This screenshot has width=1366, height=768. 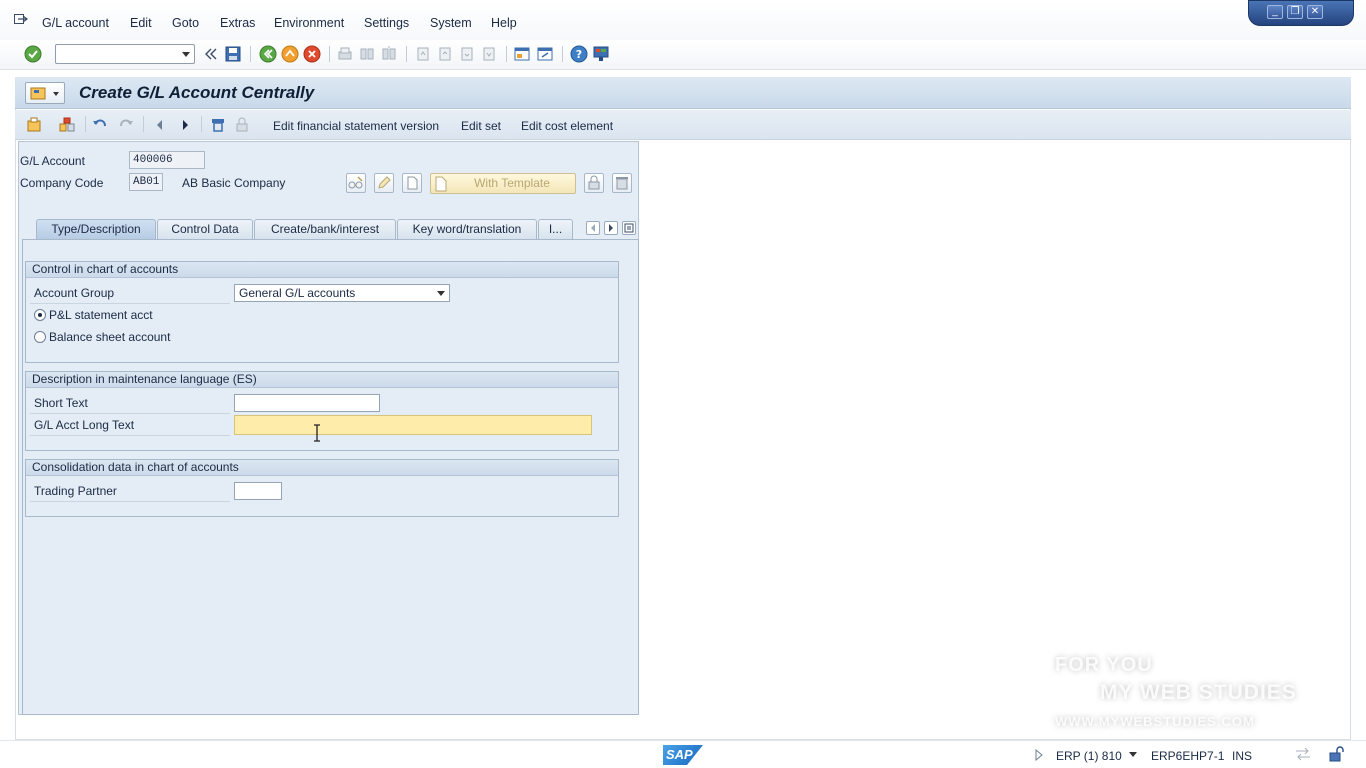 I want to click on menu-edit: Edit, so click(x=141, y=23).